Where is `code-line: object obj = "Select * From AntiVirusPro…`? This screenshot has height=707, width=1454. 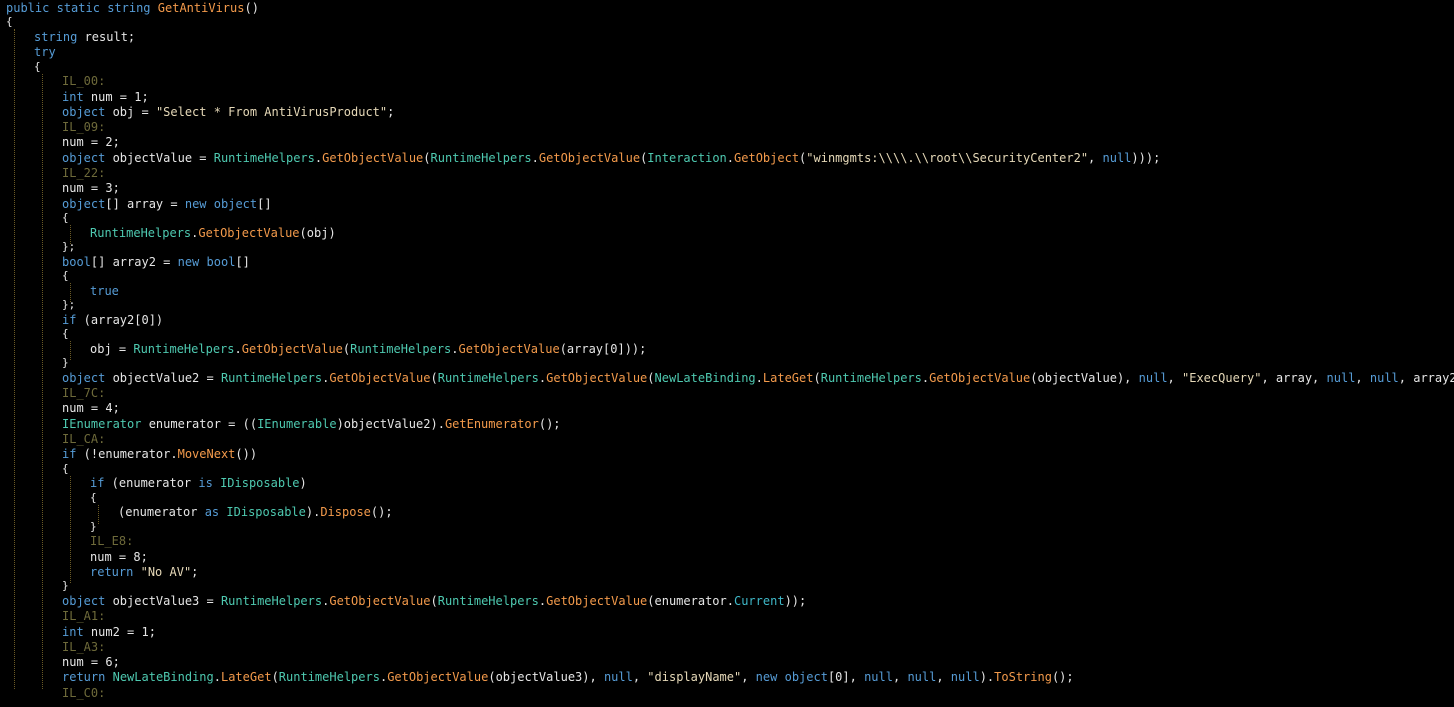 code-line: object obj = "Select * From AntiVirusPro… is located at coordinates (727, 112).